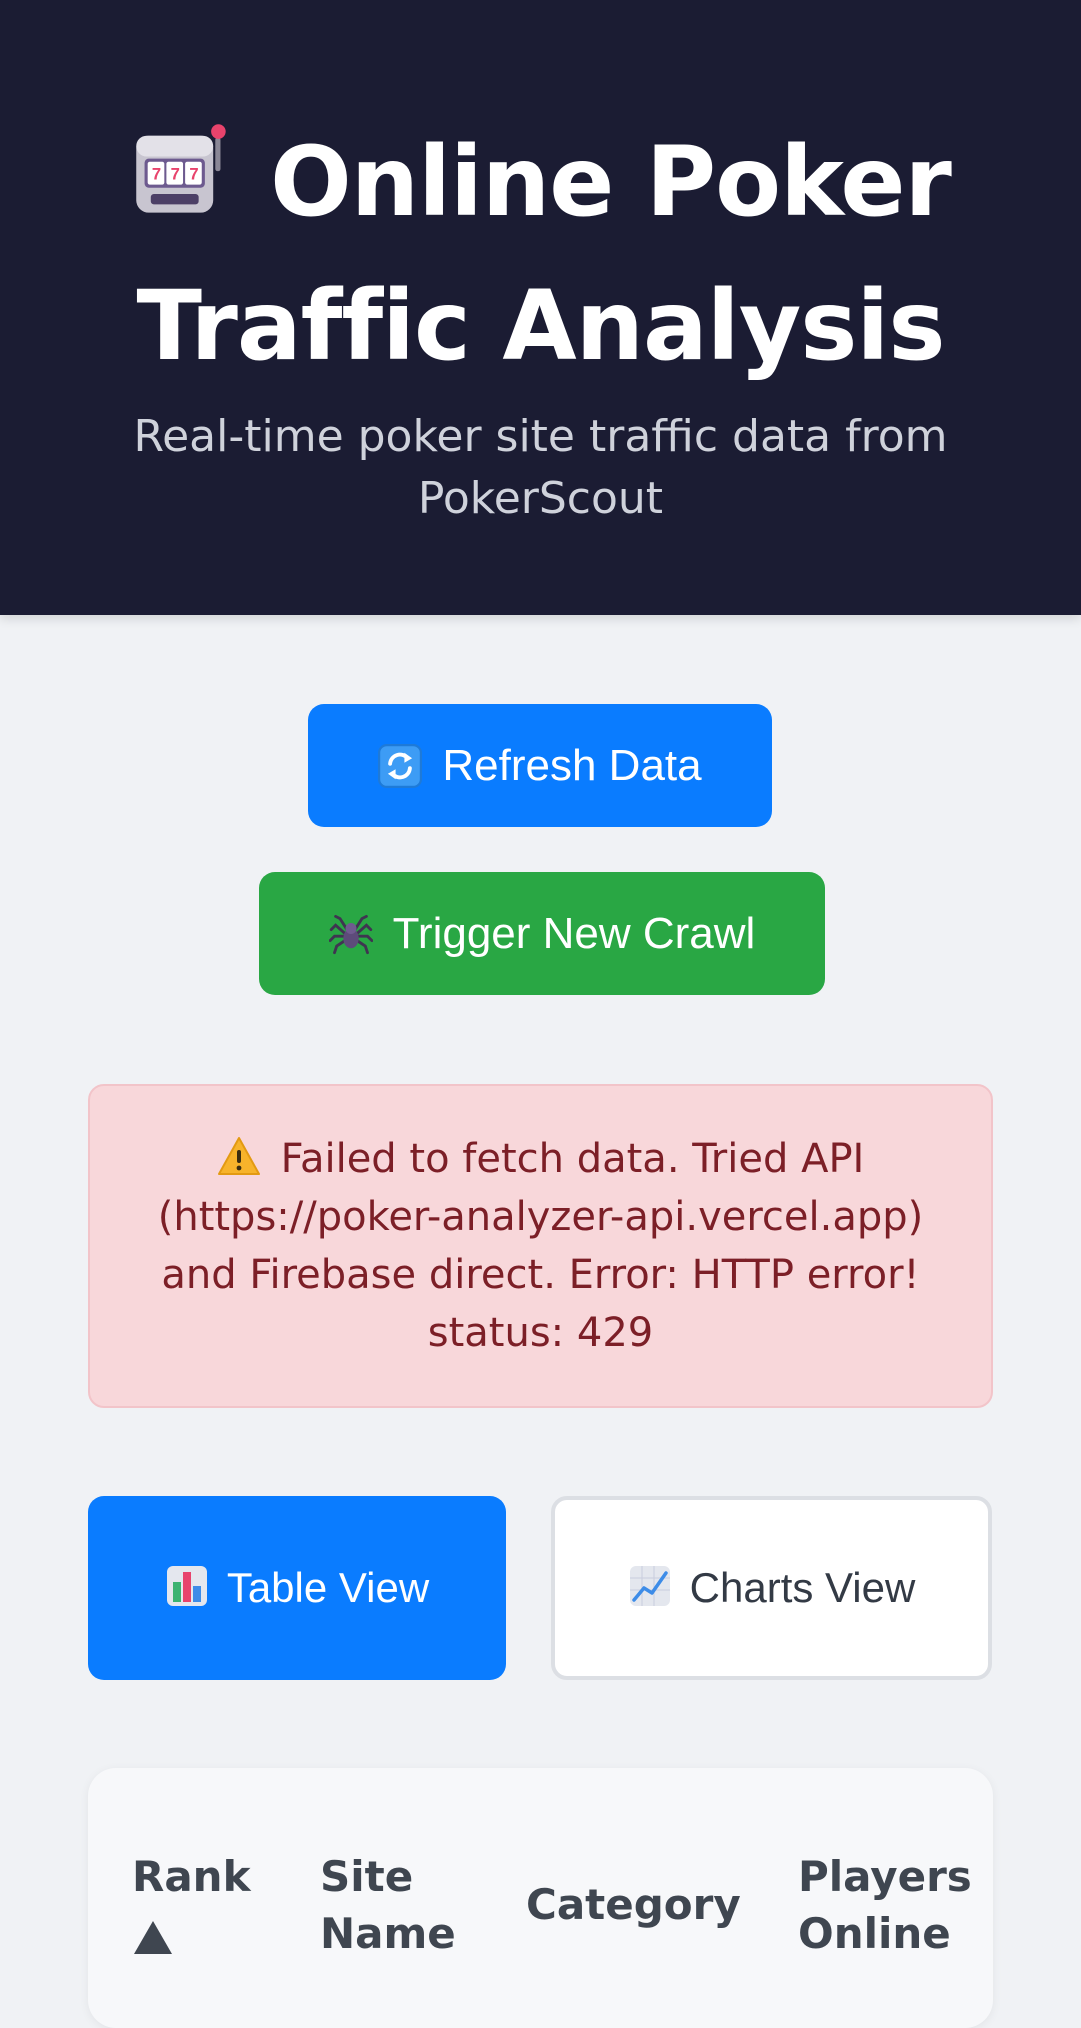  I want to click on column-header-players-online: Players Online, so click(885, 1905).